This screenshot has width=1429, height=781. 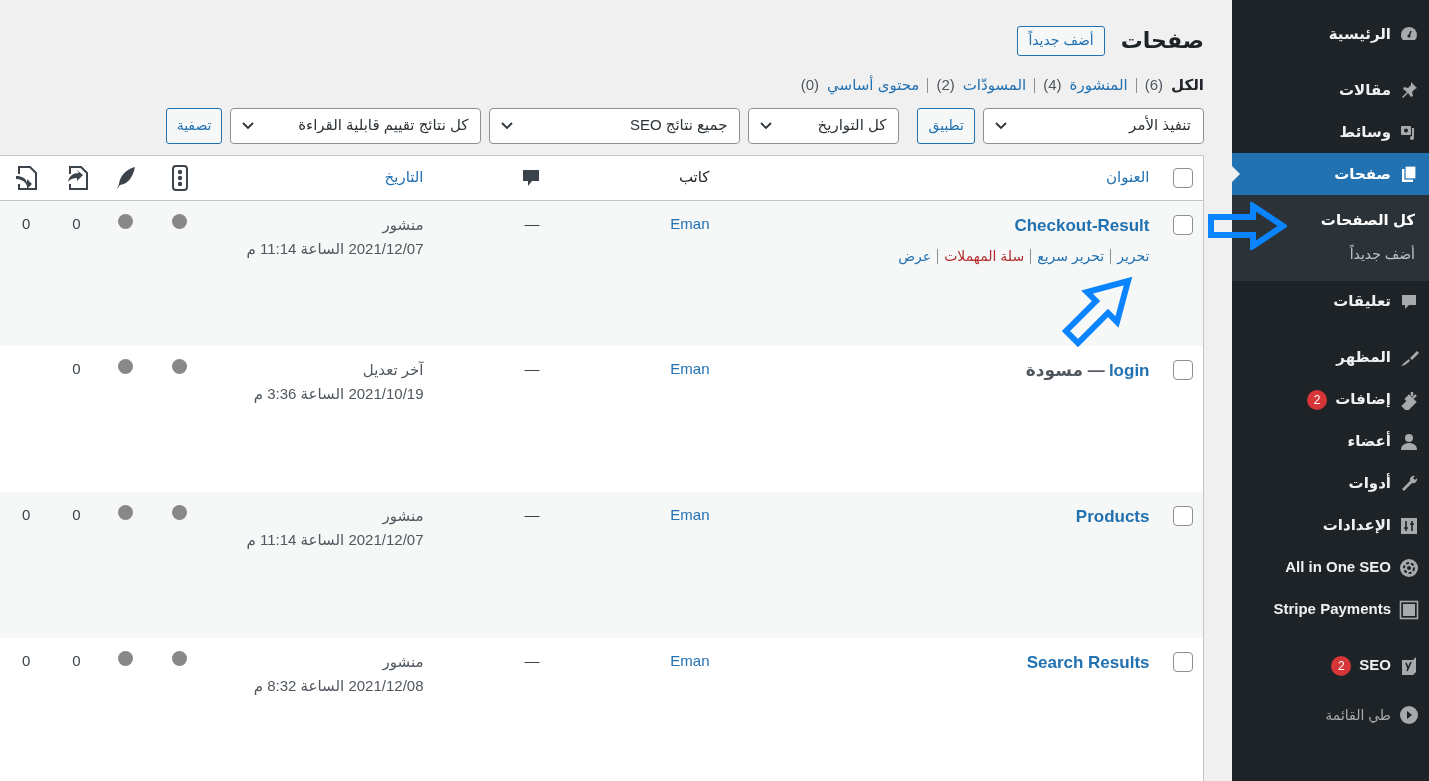 What do you see at coordinates (1082, 225) in the screenshot?
I see `page-title-link: Checkout-Result` at bounding box center [1082, 225].